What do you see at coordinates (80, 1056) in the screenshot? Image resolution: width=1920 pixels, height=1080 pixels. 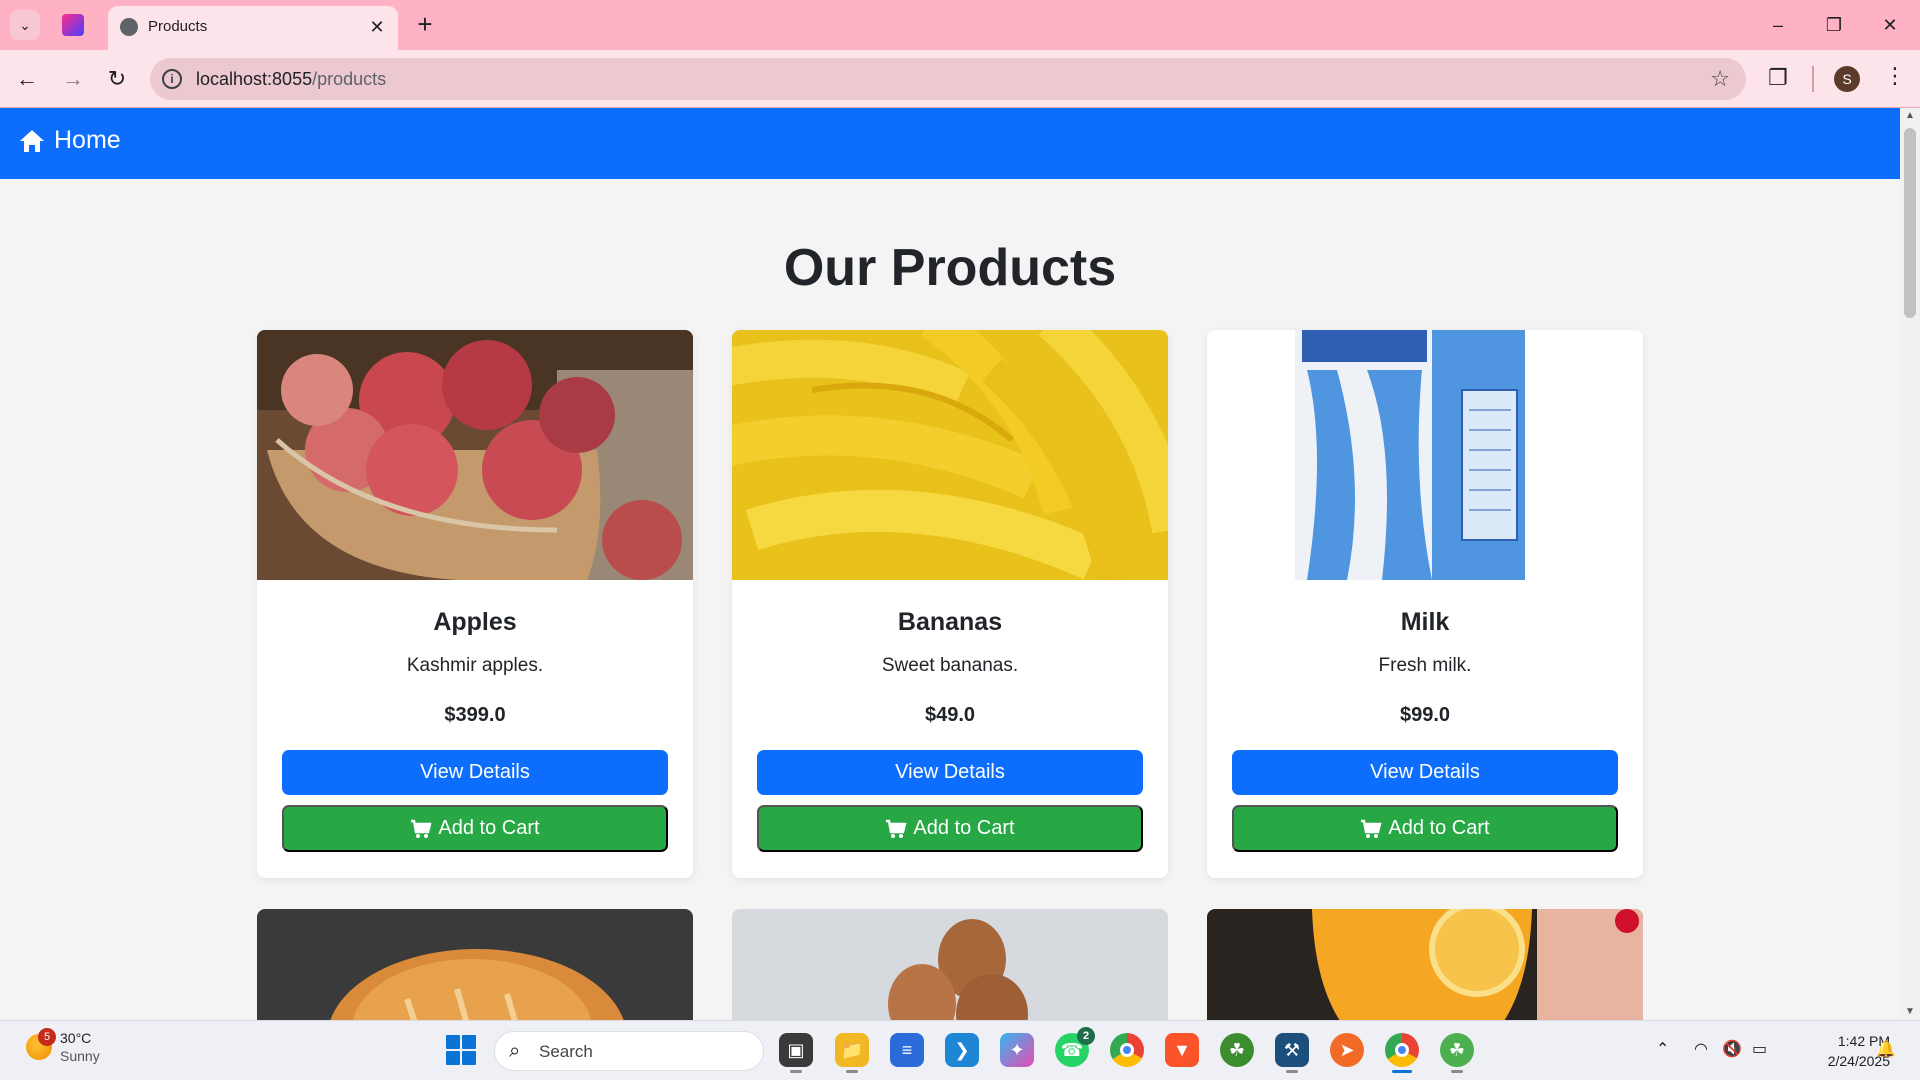 I see `weather-condition: Sunny` at bounding box center [80, 1056].